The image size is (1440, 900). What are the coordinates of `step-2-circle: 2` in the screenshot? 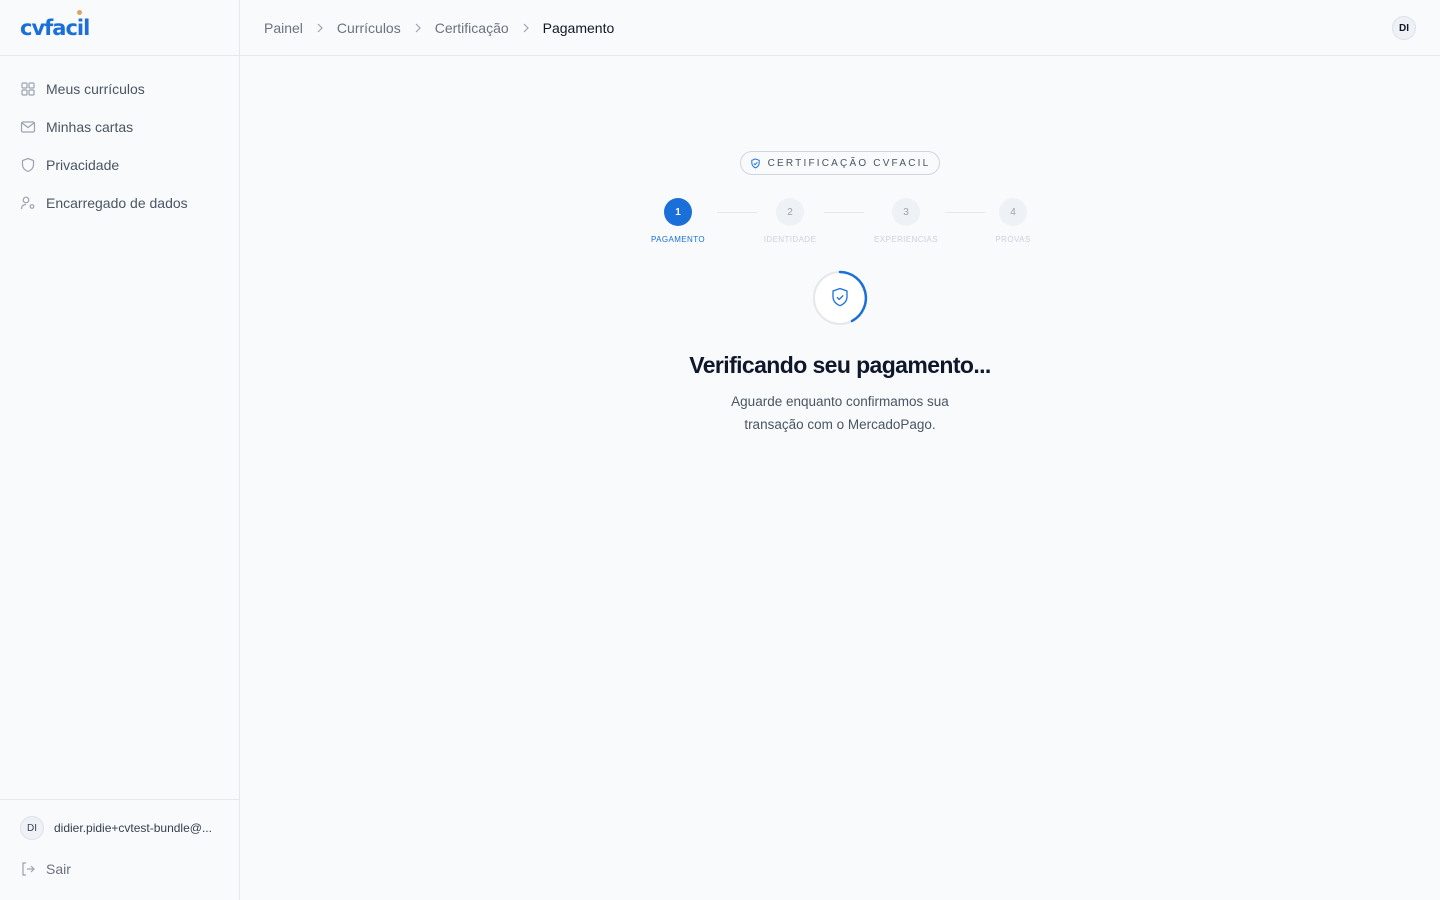 It's located at (790, 212).